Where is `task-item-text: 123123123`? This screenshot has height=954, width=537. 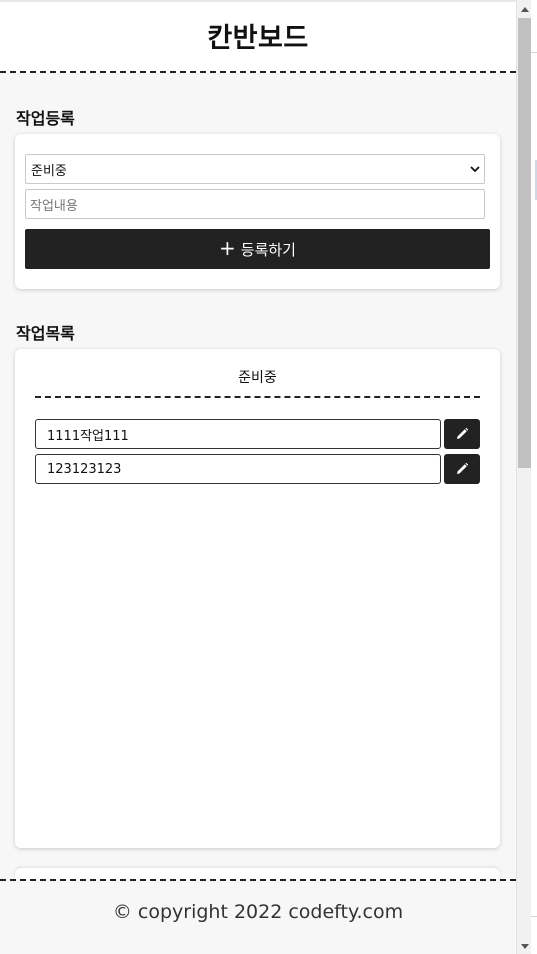 task-item-text: 123123123 is located at coordinates (84, 469).